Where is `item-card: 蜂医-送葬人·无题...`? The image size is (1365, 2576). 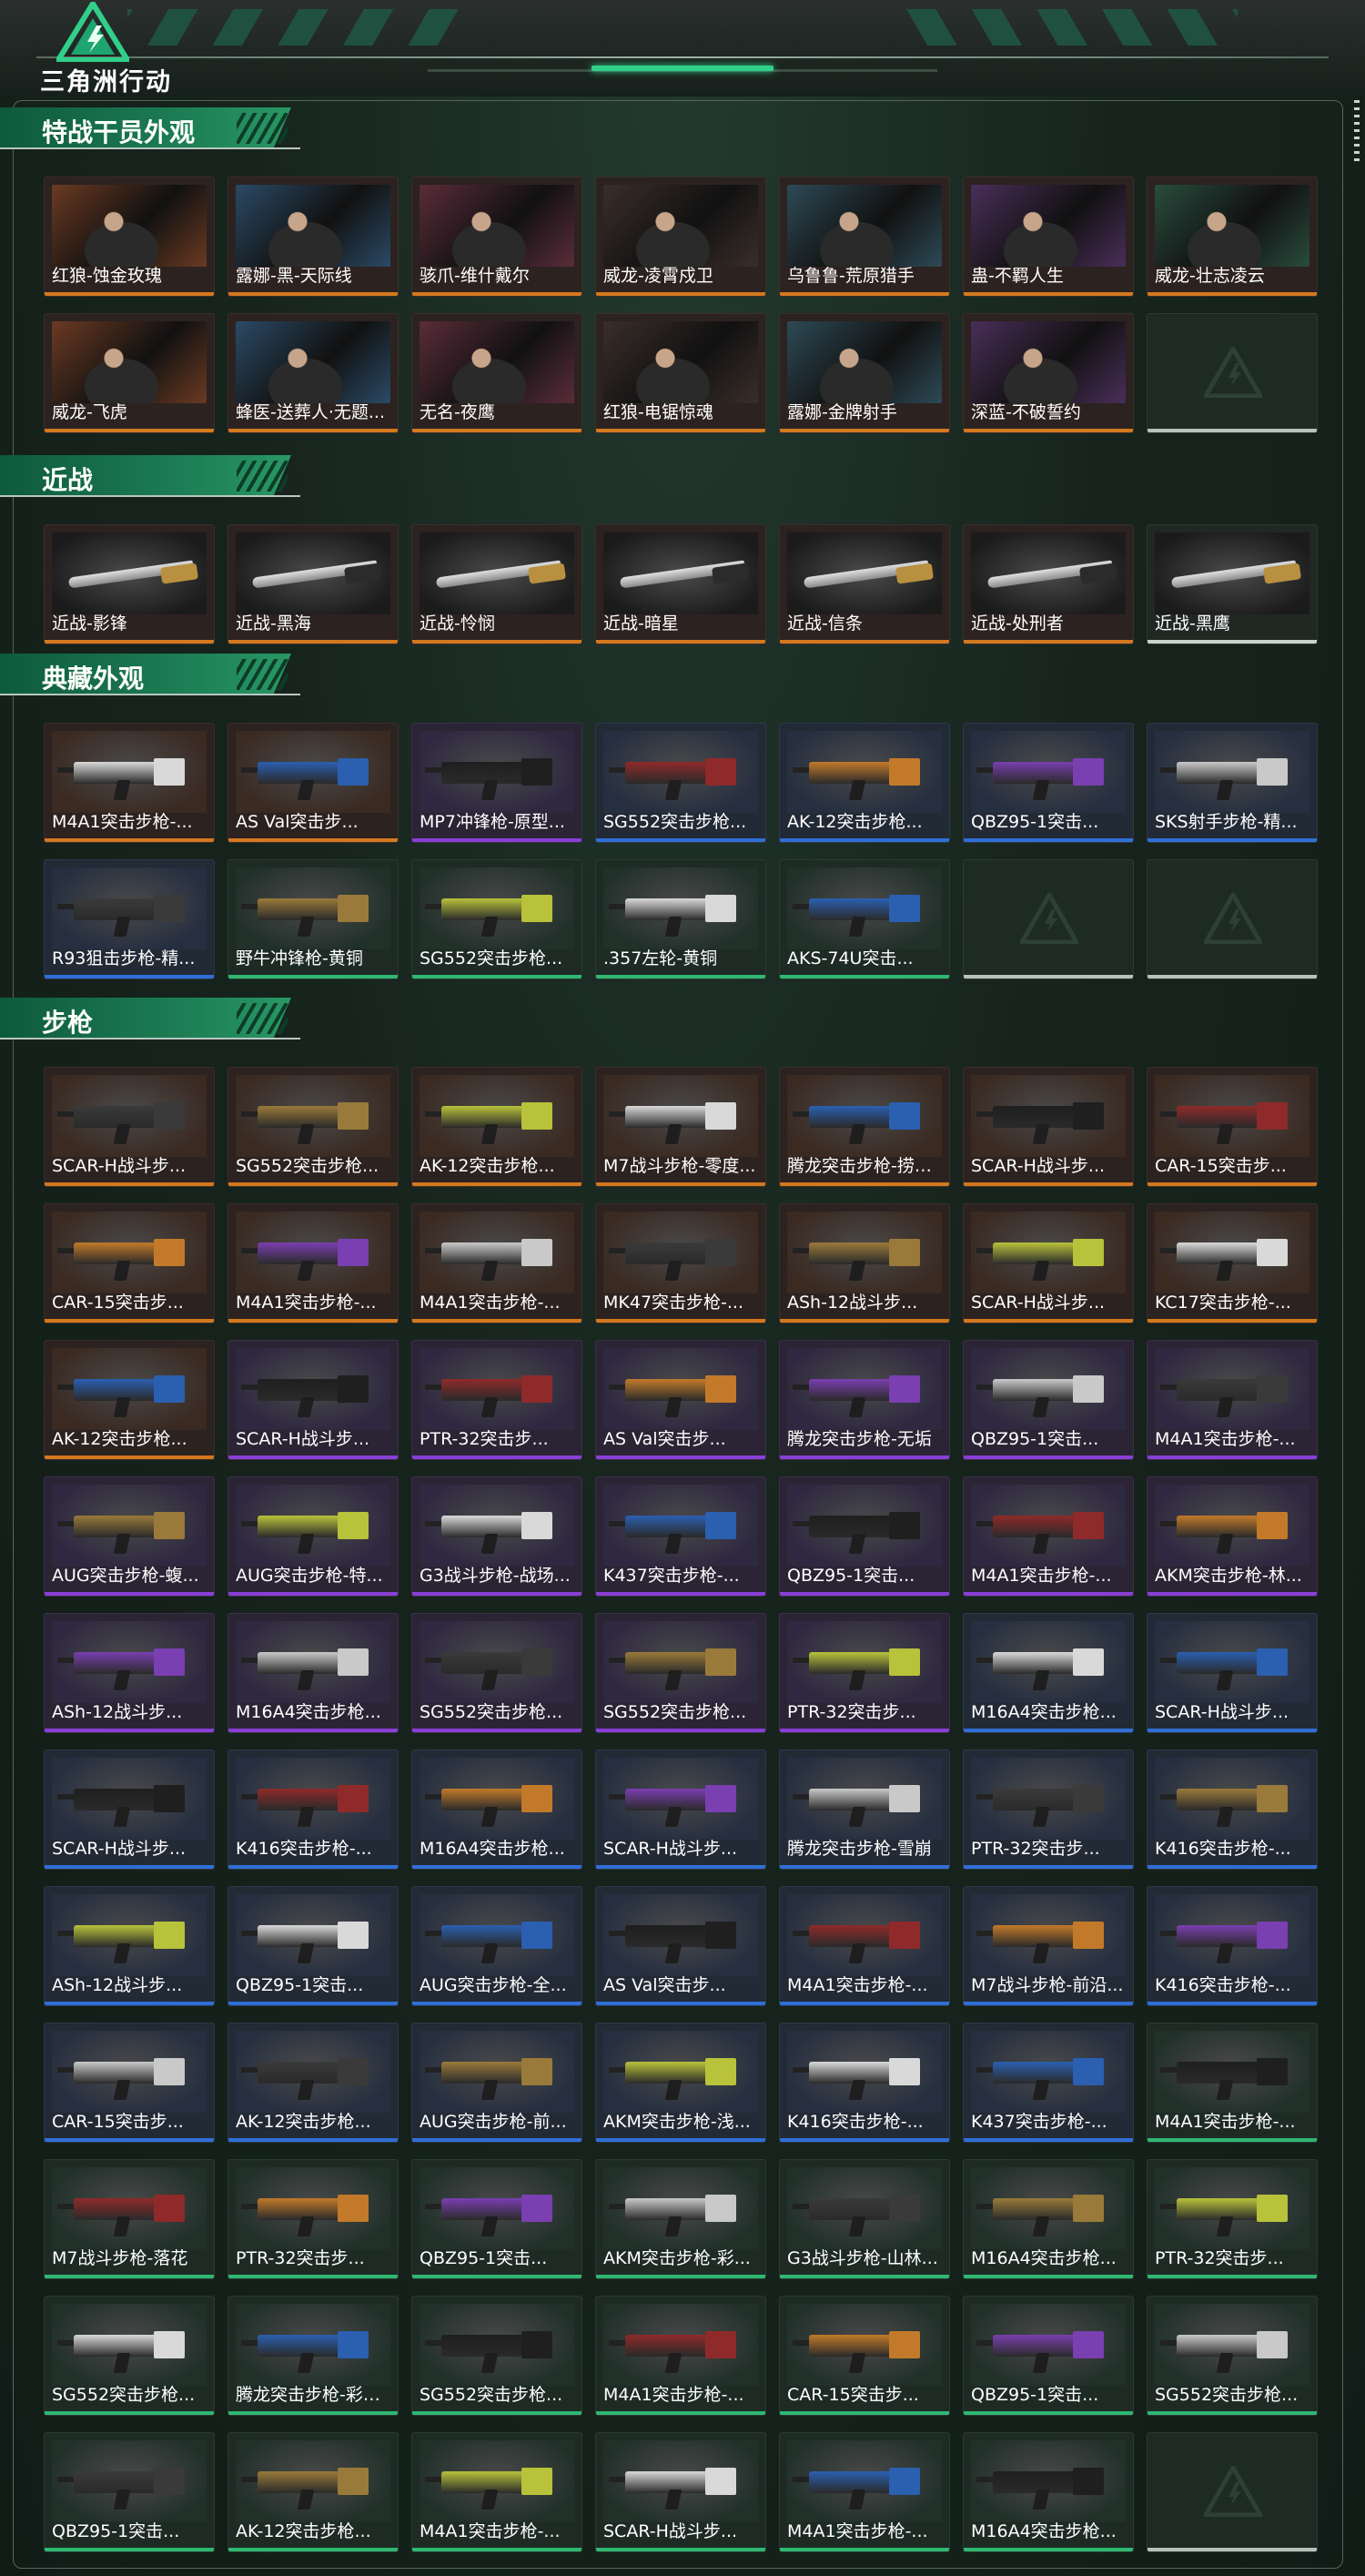 item-card: 蜂医-送葬人·无题... is located at coordinates (314, 373).